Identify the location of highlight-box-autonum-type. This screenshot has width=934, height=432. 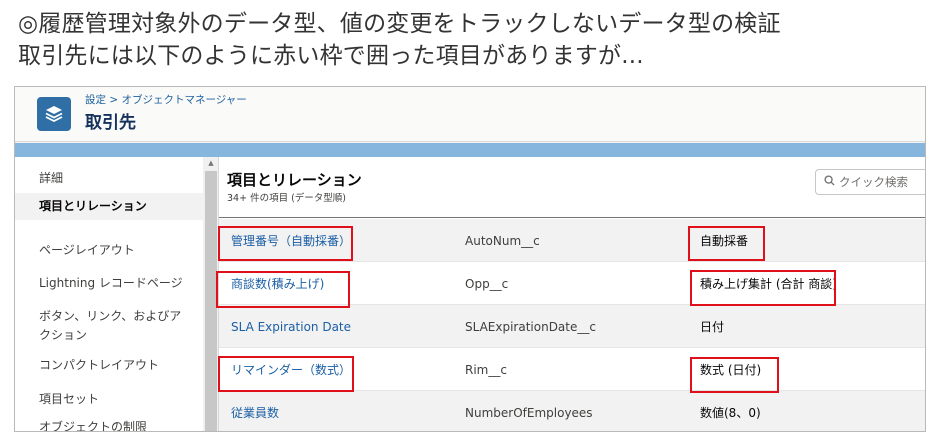
(726, 243).